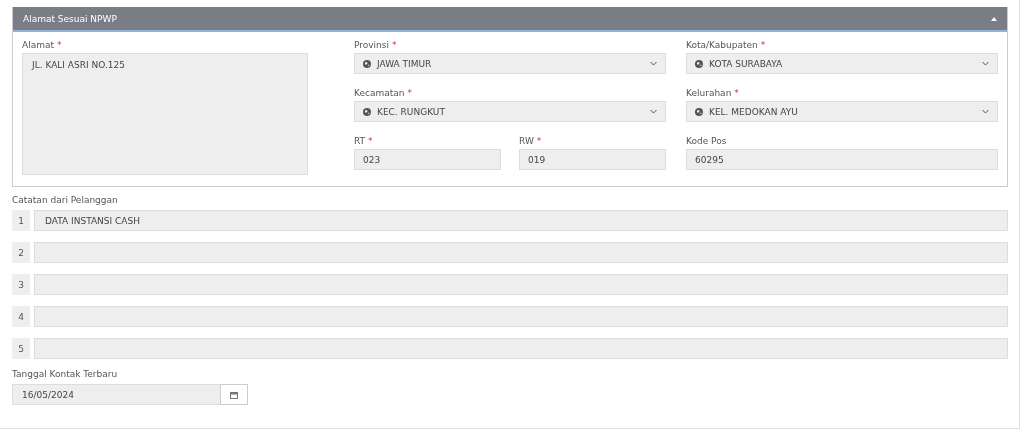 The width and height of the screenshot is (1024, 445). Describe the element at coordinates (510, 19) in the screenshot. I see `panel-header: Alamat Sesuai NPWP` at that location.